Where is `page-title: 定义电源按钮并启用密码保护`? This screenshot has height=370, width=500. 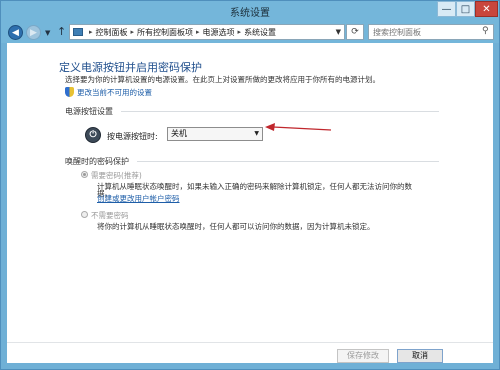
page-title: 定义电源按钮并启用密码保护 is located at coordinates (130, 67).